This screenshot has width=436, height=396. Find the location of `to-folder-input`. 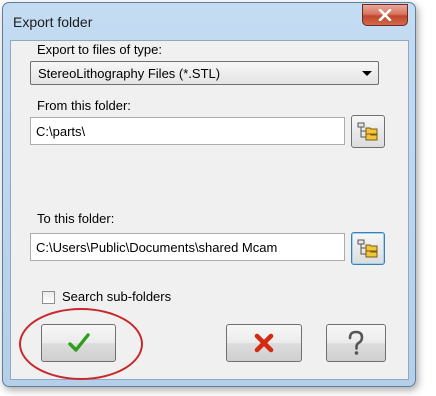

to-folder-input is located at coordinates (187, 247).